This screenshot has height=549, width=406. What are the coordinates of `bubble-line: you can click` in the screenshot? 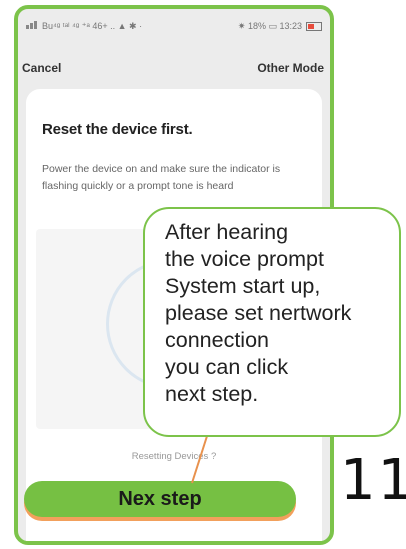 It's located at (227, 367).